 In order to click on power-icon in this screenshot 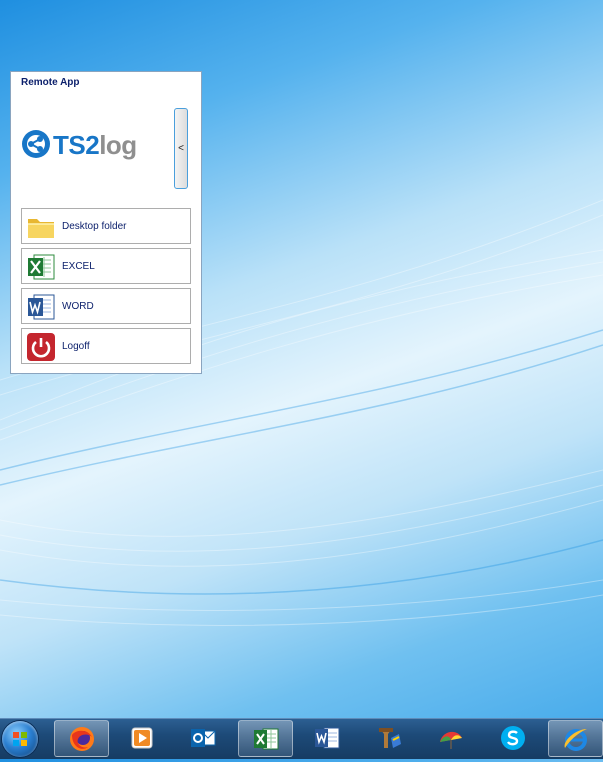, I will do `click(41, 347)`.